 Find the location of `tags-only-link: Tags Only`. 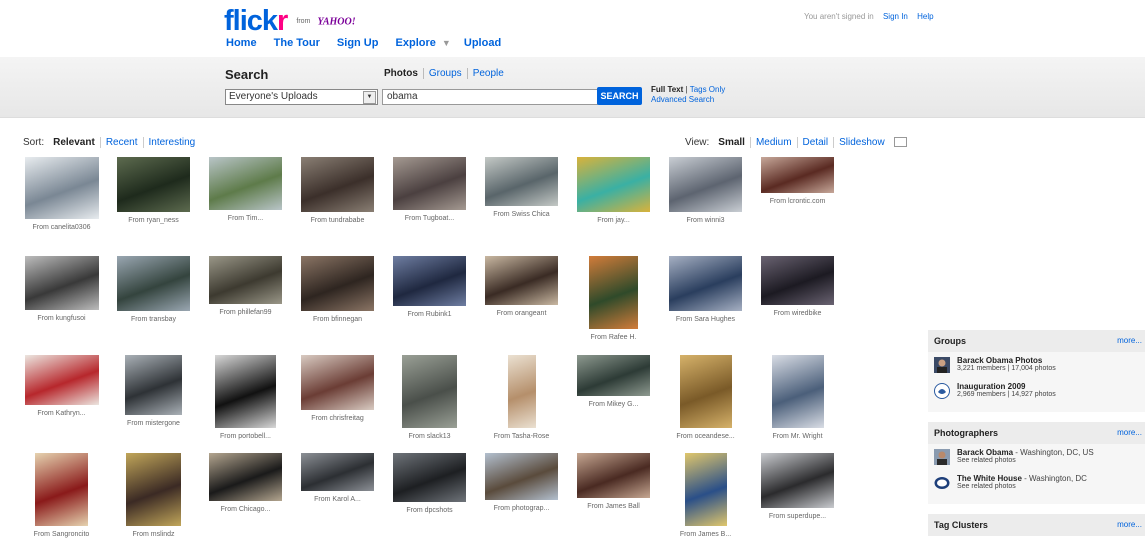

tags-only-link: Tags Only is located at coordinates (708, 89).